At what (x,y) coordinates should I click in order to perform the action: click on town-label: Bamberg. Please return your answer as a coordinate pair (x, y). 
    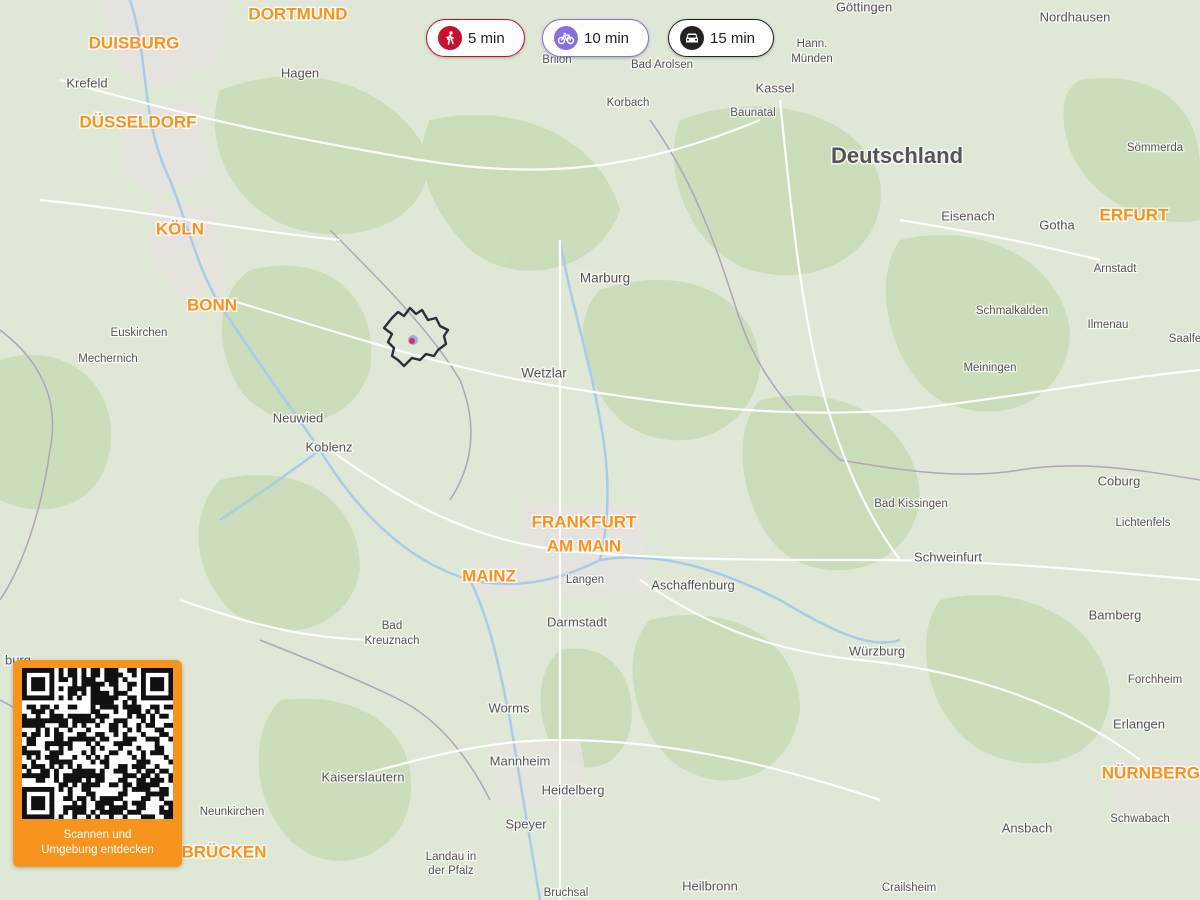
    Looking at the image, I should click on (1115, 614).